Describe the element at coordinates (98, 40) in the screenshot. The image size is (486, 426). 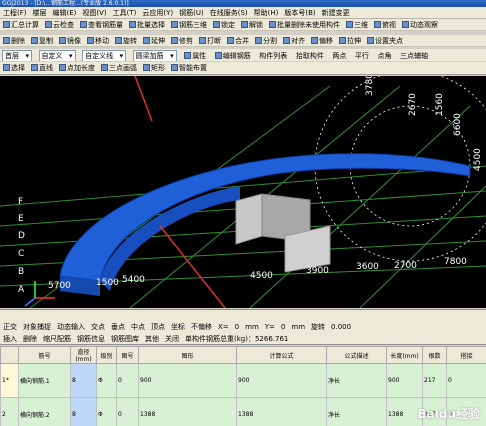
I see `toolbar-button: 移动` at that location.